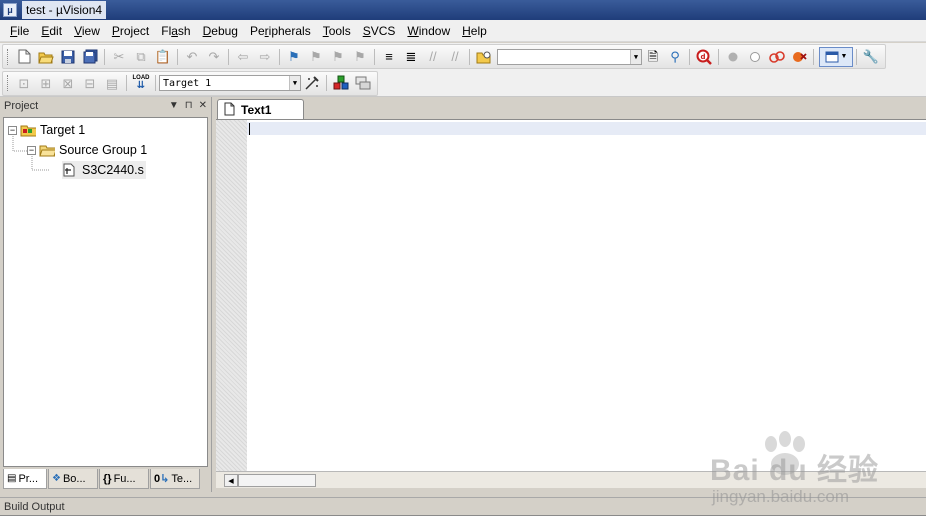  I want to click on menu-project: Project, so click(130, 31).